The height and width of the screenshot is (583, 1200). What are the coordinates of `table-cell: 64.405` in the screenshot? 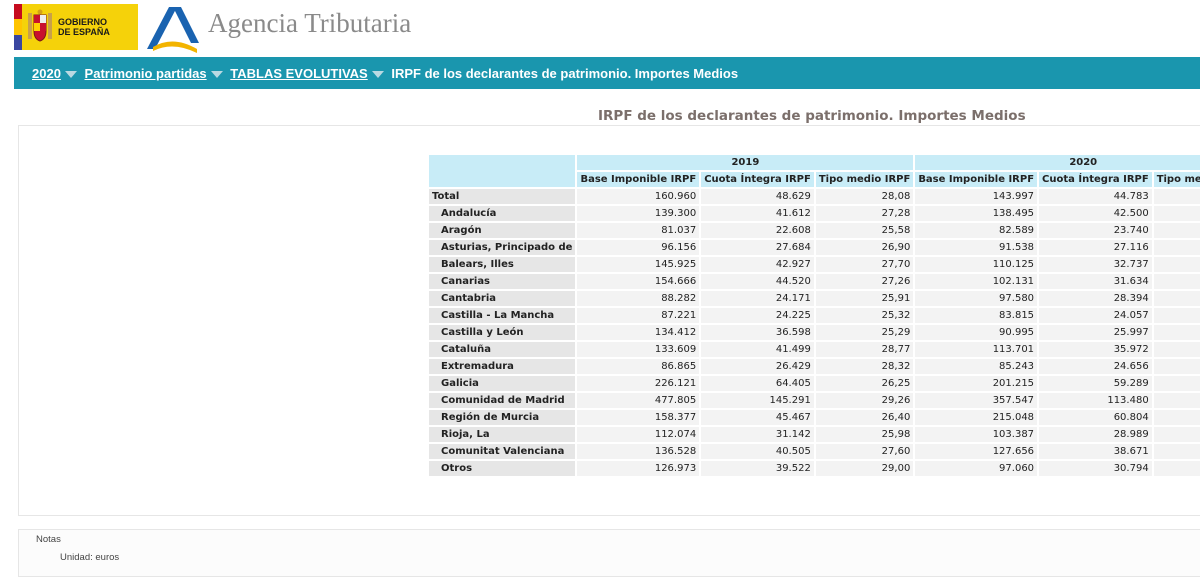 It's located at (757, 383).